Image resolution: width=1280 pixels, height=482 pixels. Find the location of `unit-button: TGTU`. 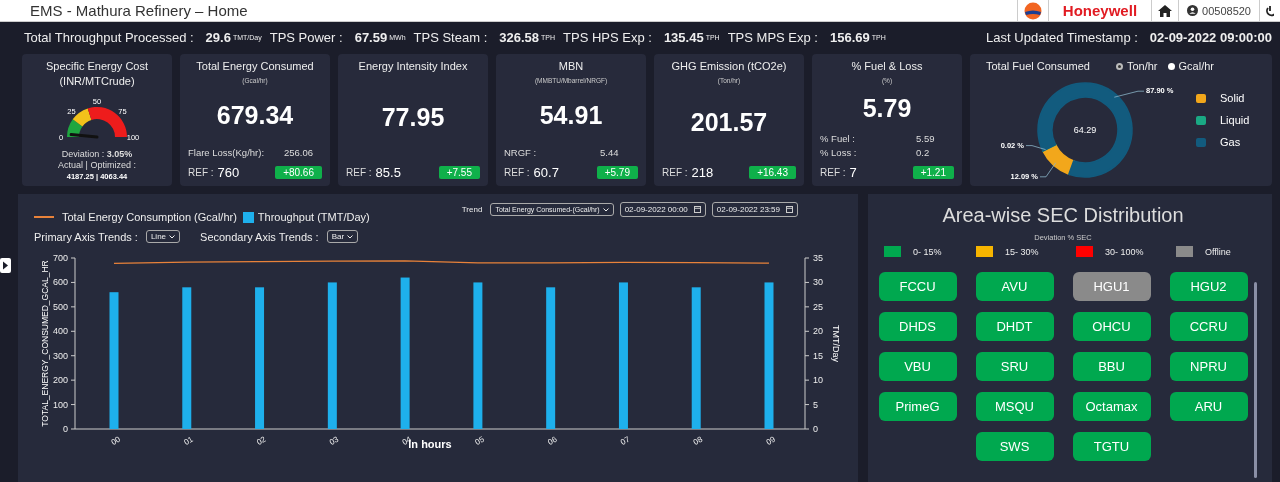

unit-button: TGTU is located at coordinates (1111, 446).